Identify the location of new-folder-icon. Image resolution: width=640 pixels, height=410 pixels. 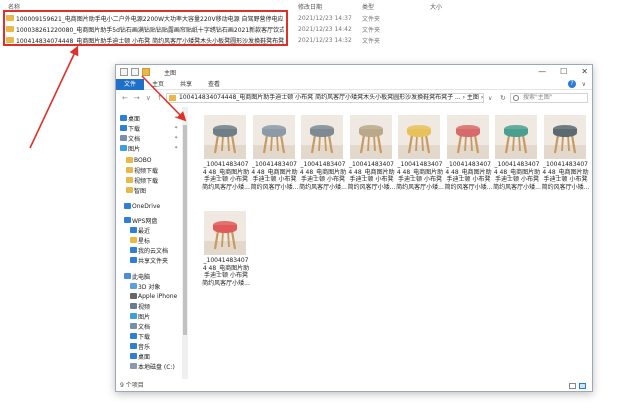
(135, 72).